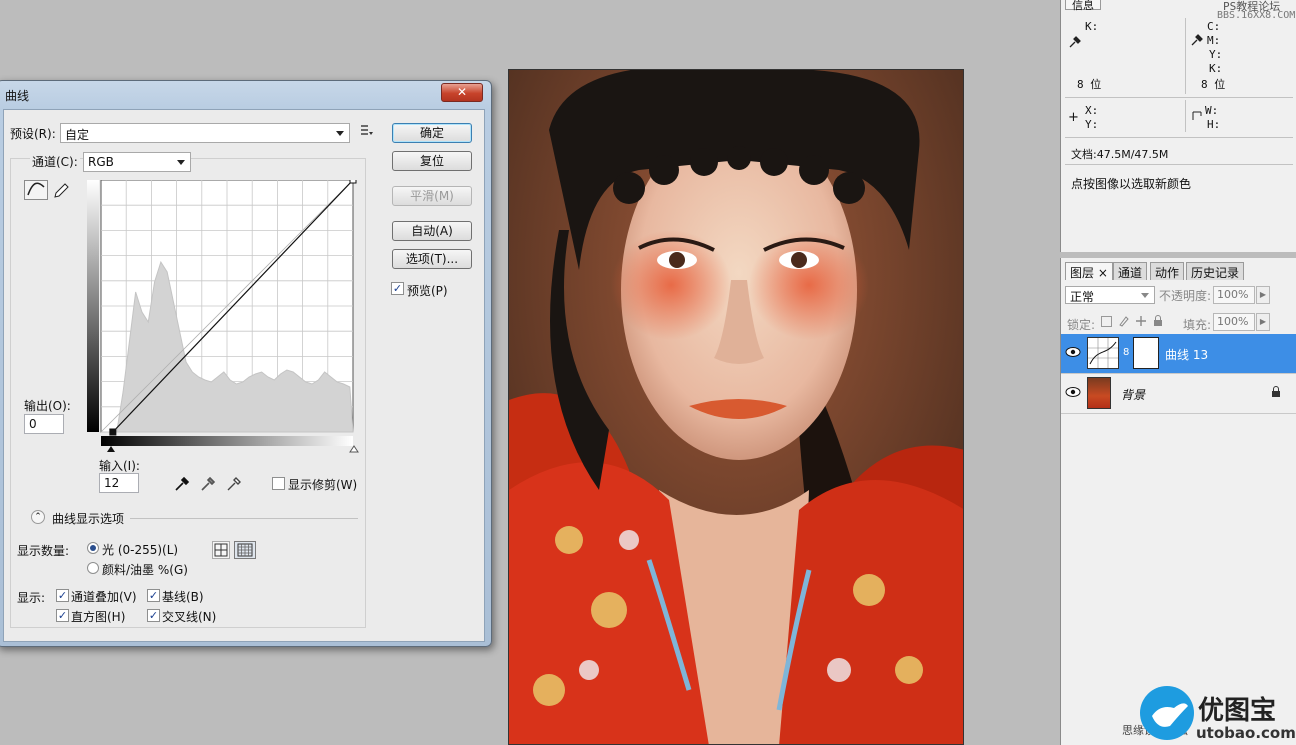 This screenshot has width=1296, height=745. I want to click on output-label: 输出(O):, so click(47, 406).